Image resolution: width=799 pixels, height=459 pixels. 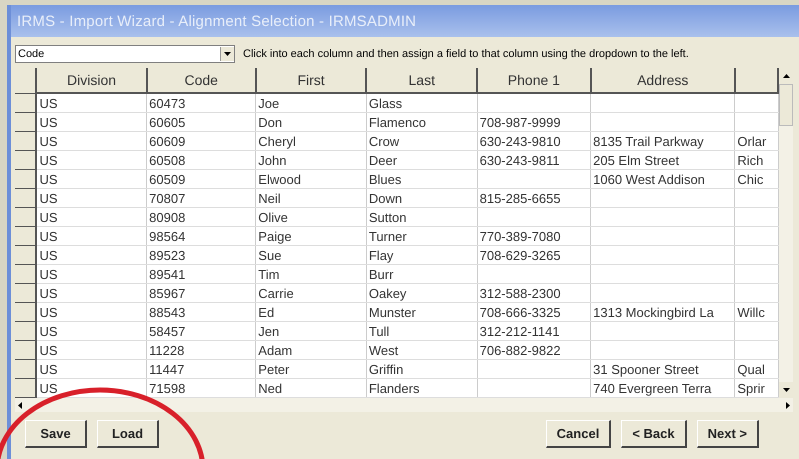 What do you see at coordinates (422, 160) in the screenshot?
I see `table-cell: Deer` at bounding box center [422, 160].